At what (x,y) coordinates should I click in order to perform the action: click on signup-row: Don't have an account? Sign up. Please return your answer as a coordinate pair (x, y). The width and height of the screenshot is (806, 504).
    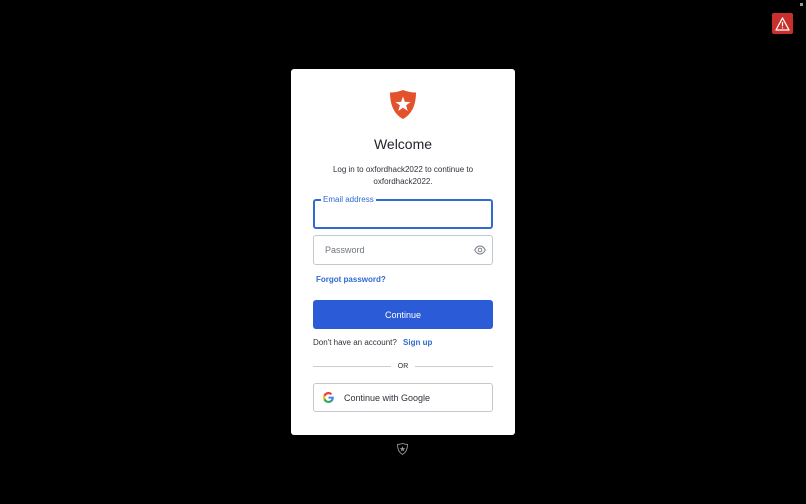
    Looking at the image, I should click on (372, 342).